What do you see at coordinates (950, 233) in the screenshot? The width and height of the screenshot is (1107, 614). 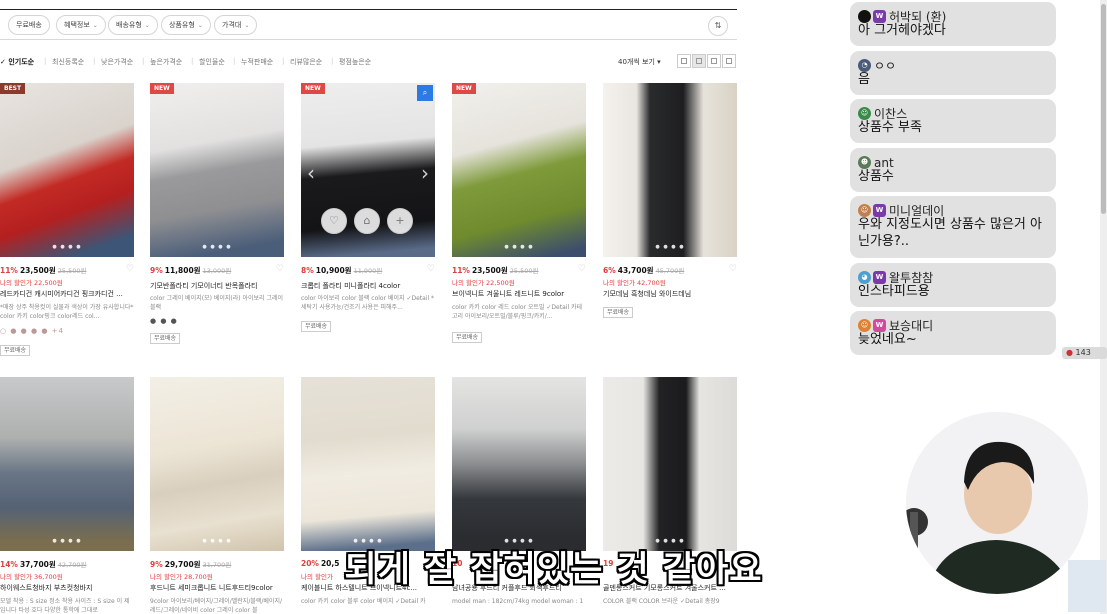 I see `chat-text: 우와 지정도시면 상품수 많은거 아닌가용?..` at bounding box center [950, 233].